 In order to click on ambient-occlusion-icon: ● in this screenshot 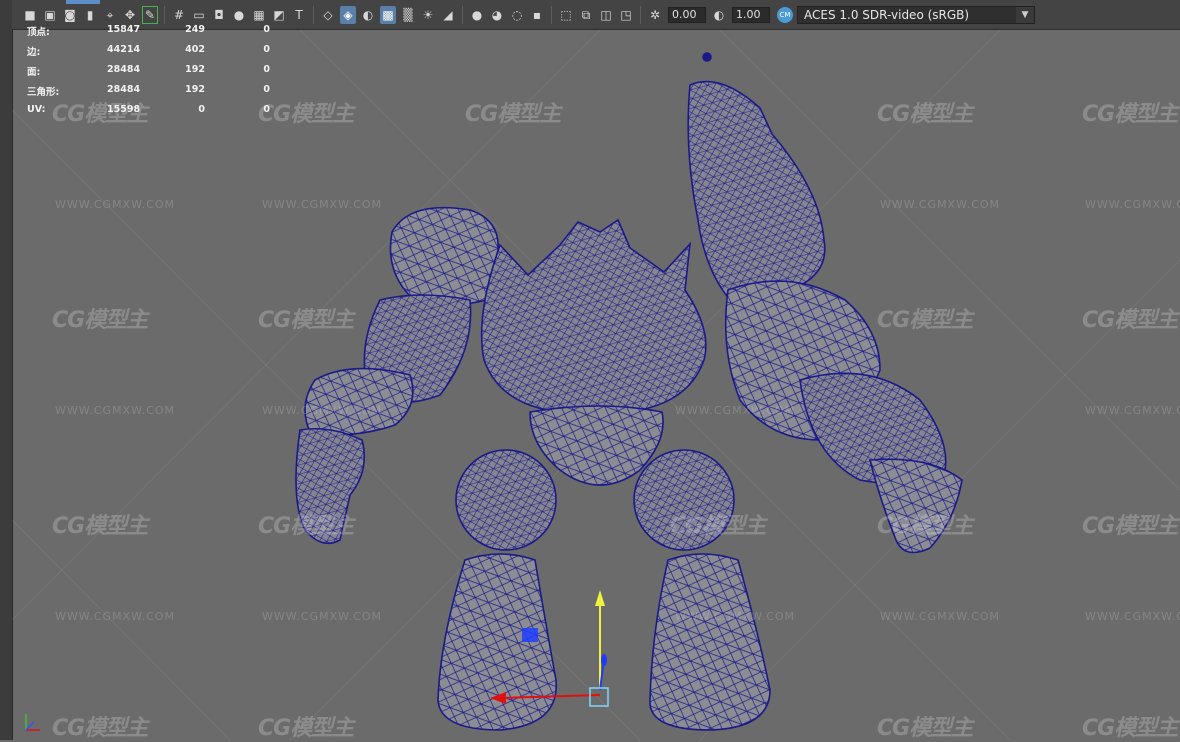, I will do `click(477, 15)`.